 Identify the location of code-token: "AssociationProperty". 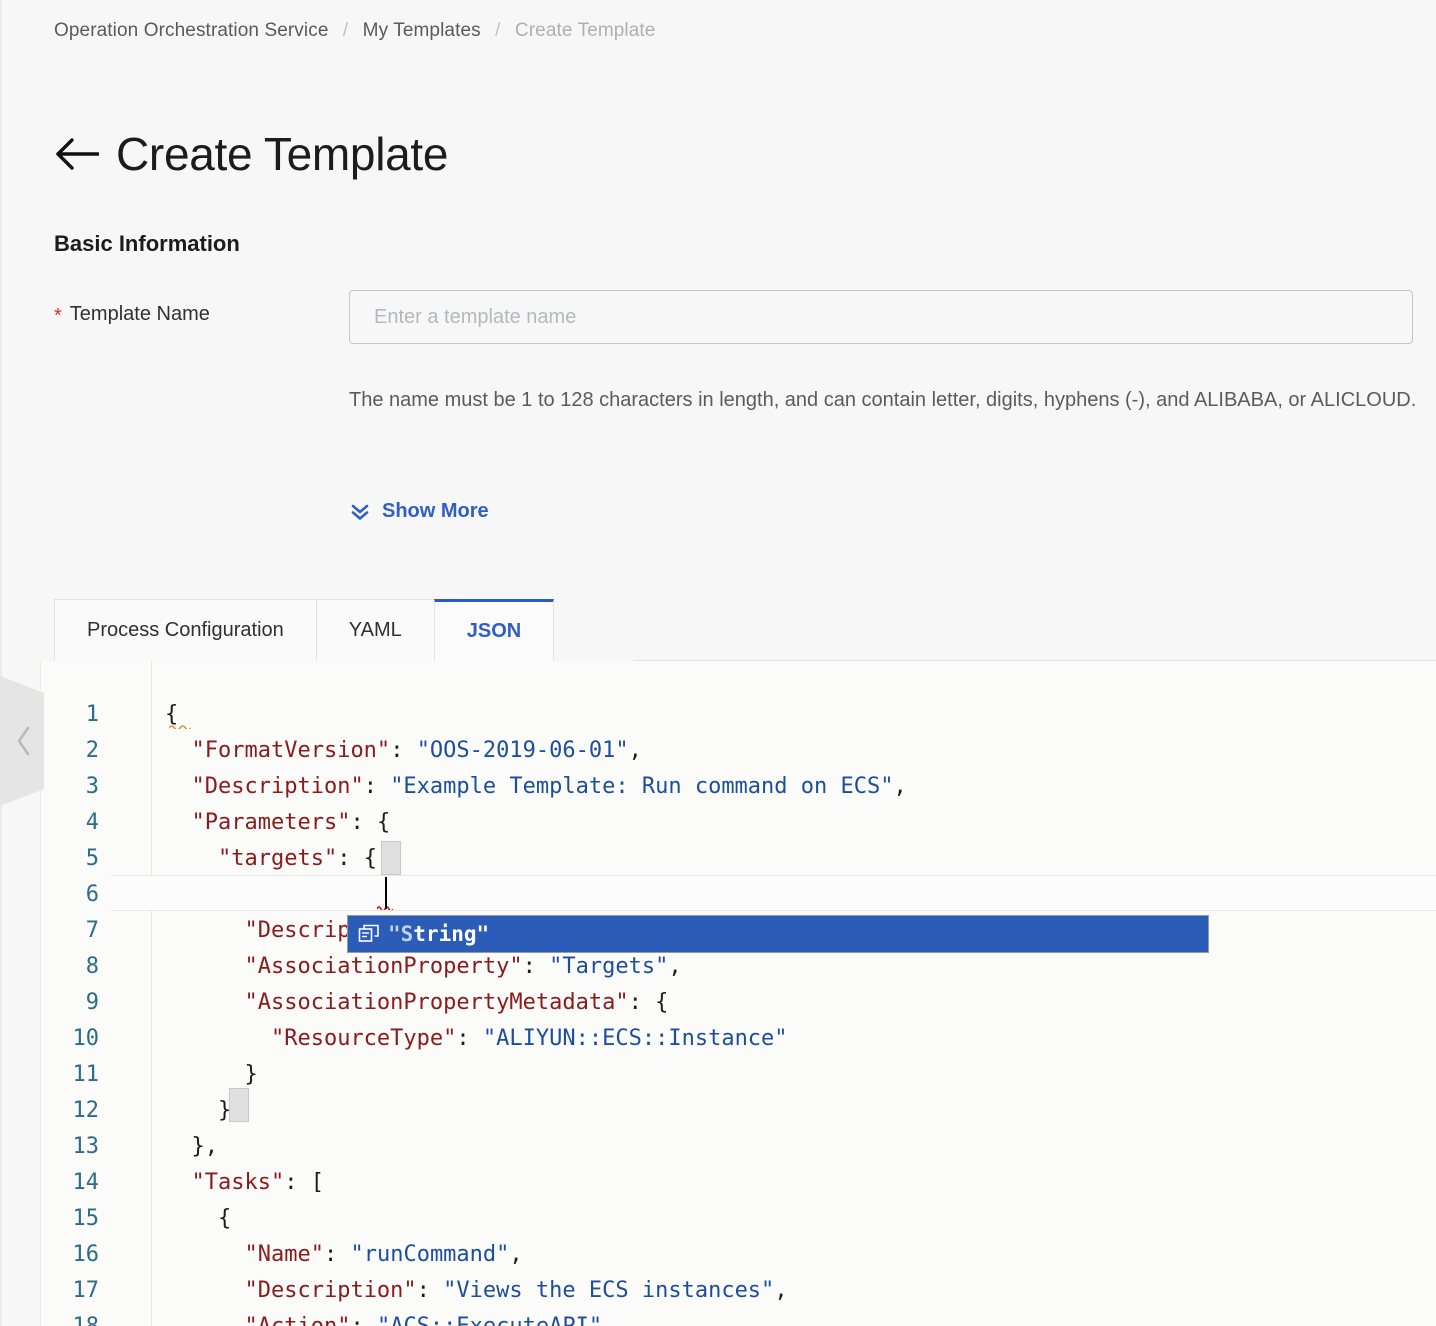
(383, 966).